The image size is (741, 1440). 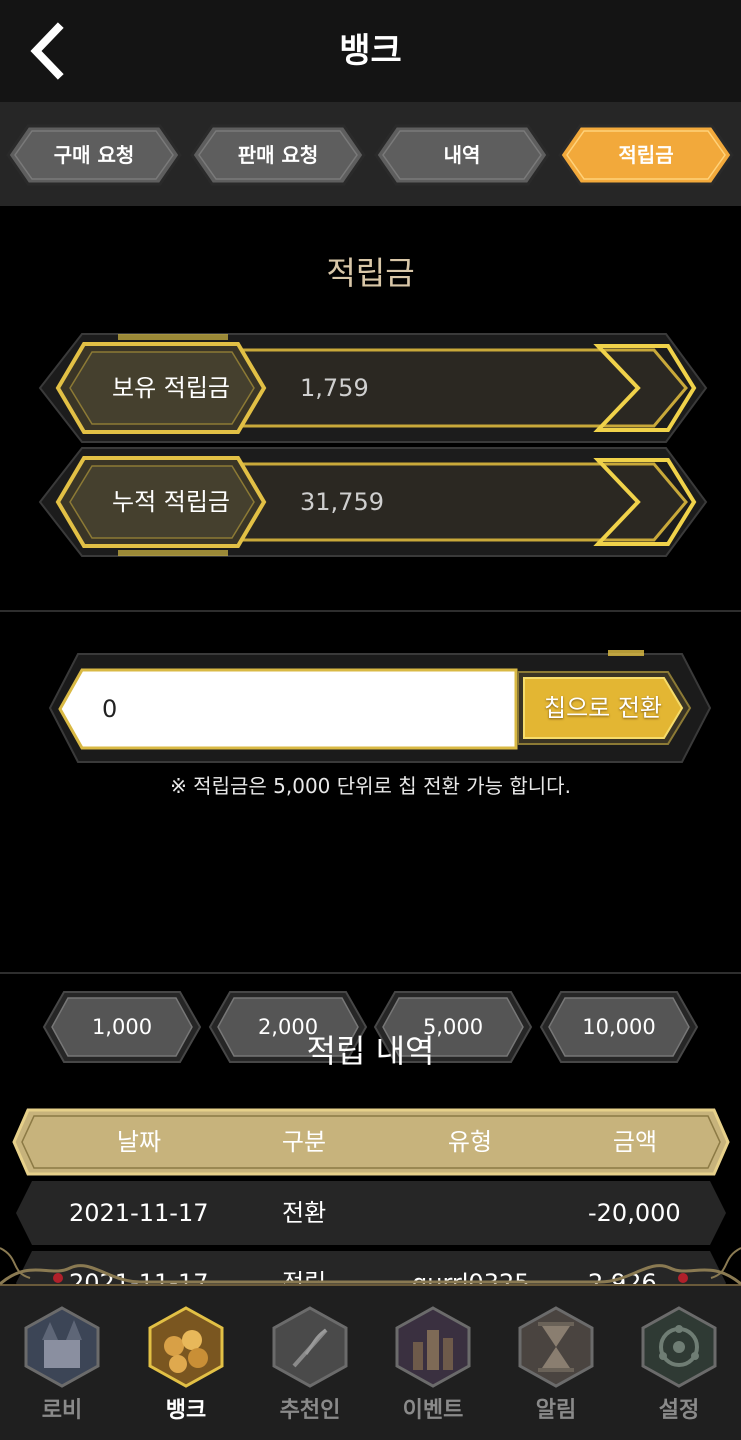 I want to click on tab-purchase-request: 구매 요청, so click(x=94, y=155).